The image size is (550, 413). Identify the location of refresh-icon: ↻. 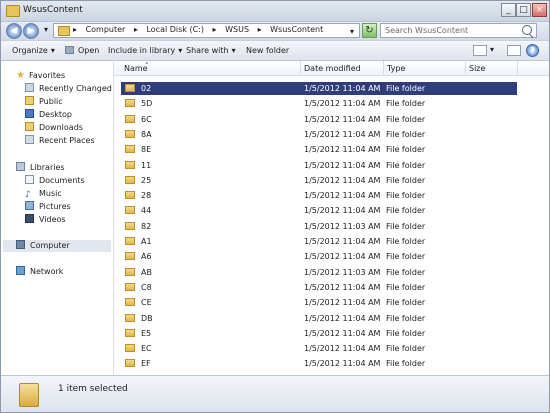
(369, 30).